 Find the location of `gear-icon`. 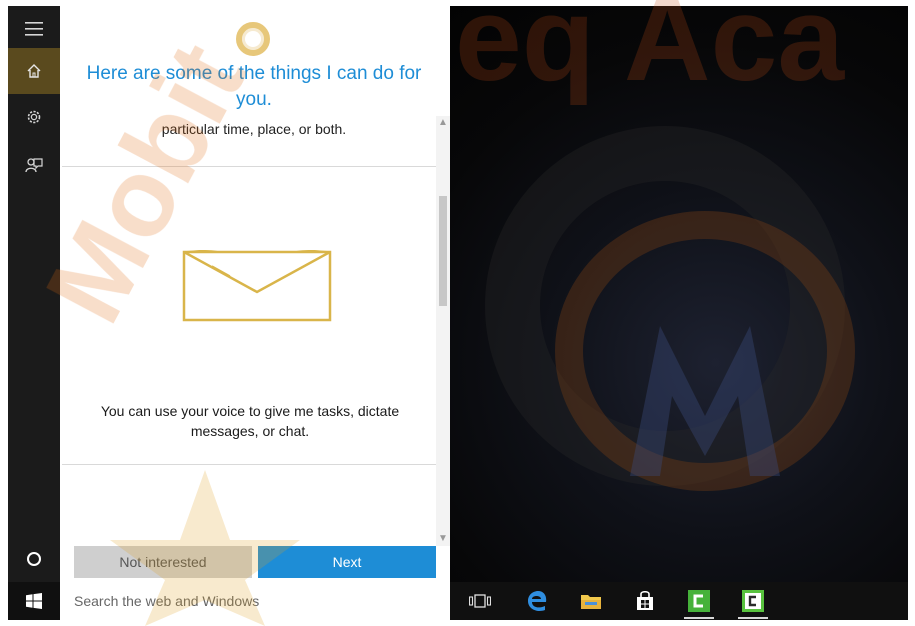

gear-icon is located at coordinates (34, 117).